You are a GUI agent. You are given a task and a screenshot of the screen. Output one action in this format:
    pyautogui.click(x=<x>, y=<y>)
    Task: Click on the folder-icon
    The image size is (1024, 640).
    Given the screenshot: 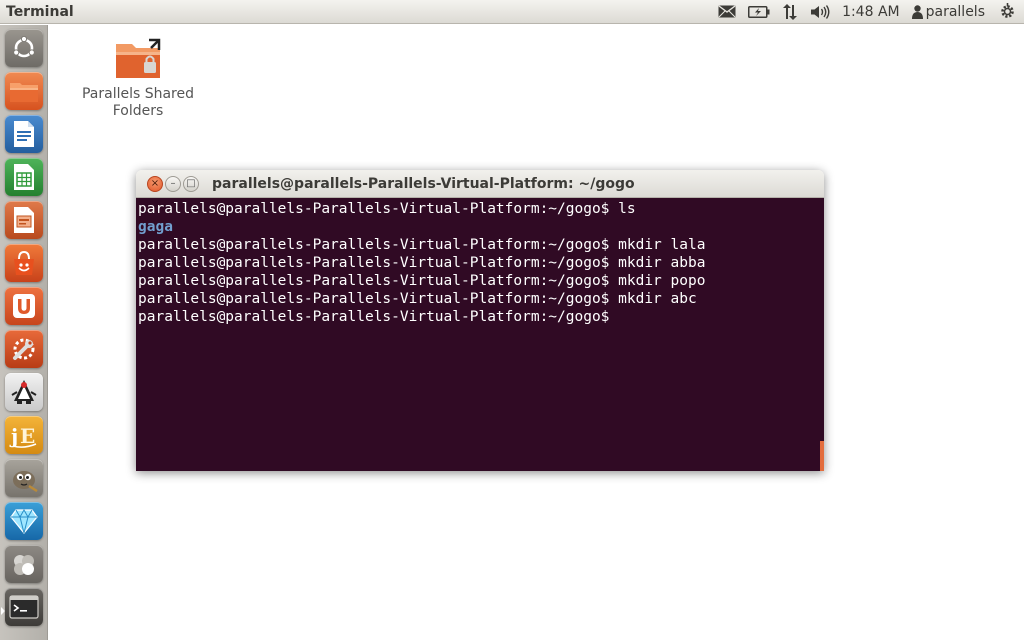 What is the action you would take?
    pyautogui.click(x=24, y=91)
    